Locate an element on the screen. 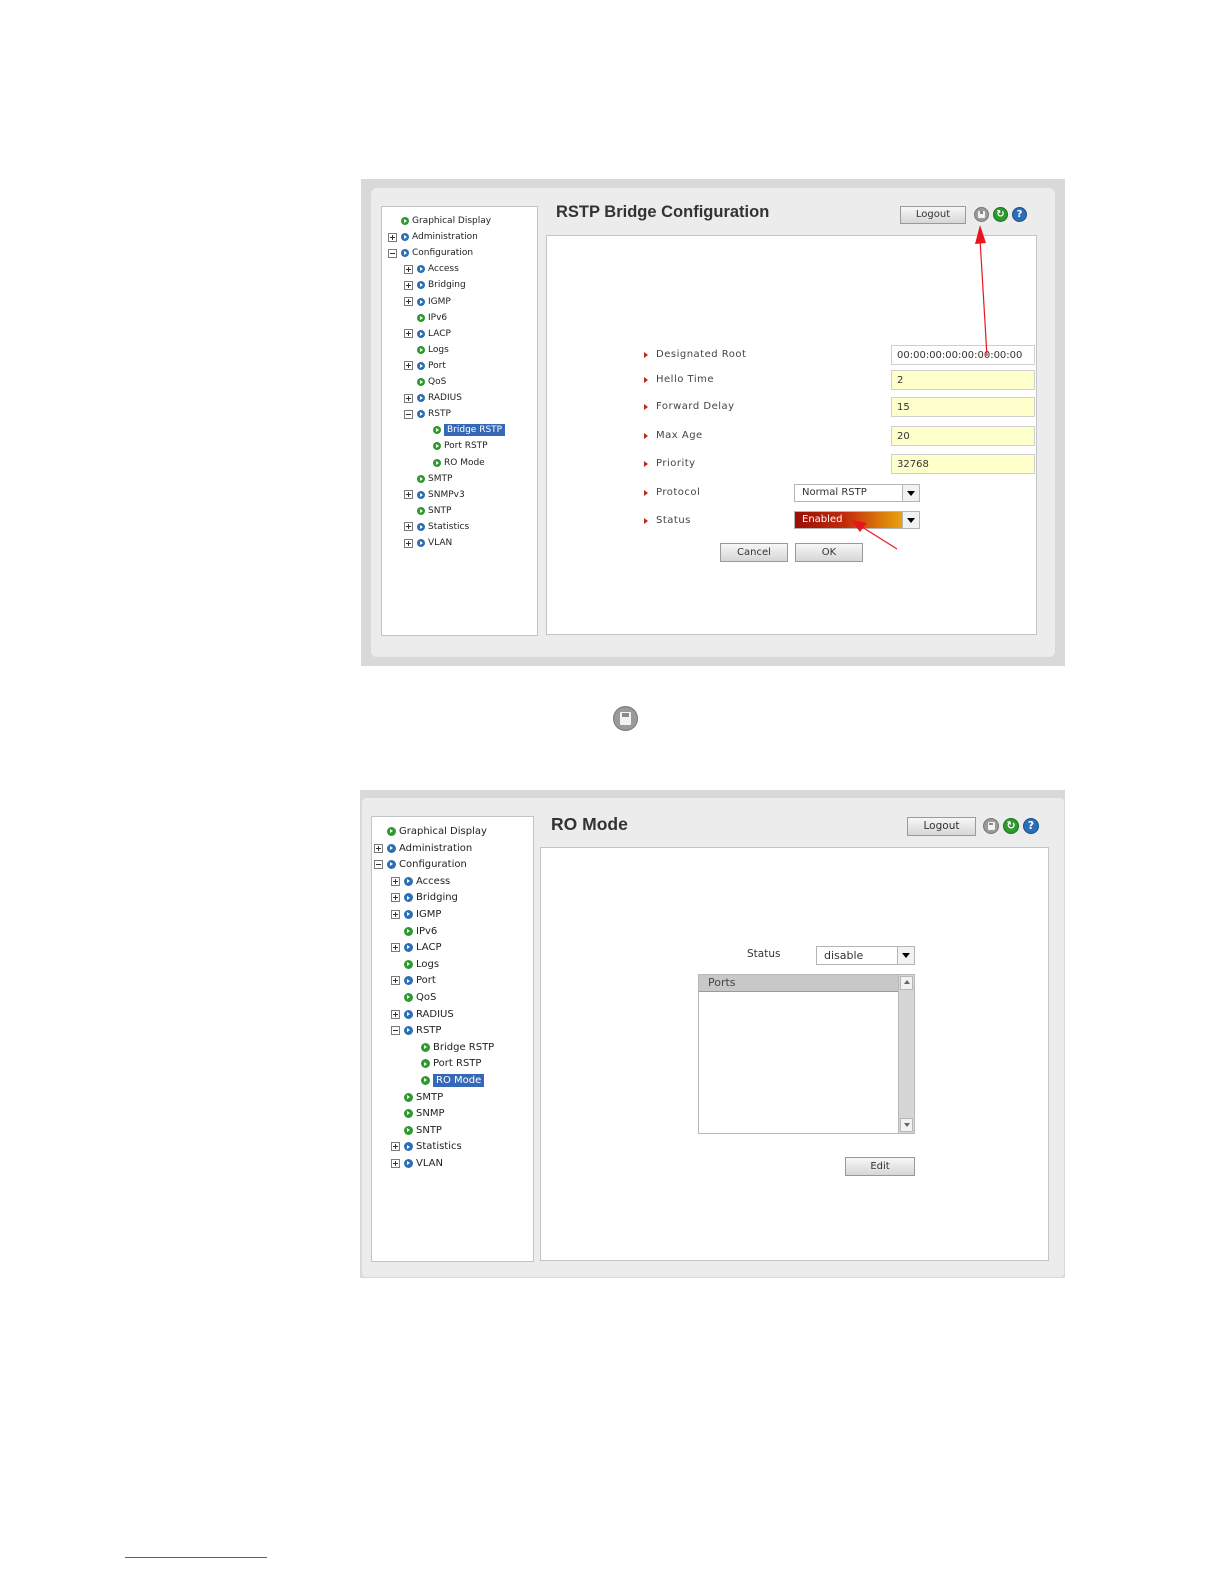 The image size is (1224, 1584). tree-item-label: Access is located at coordinates (433, 881).